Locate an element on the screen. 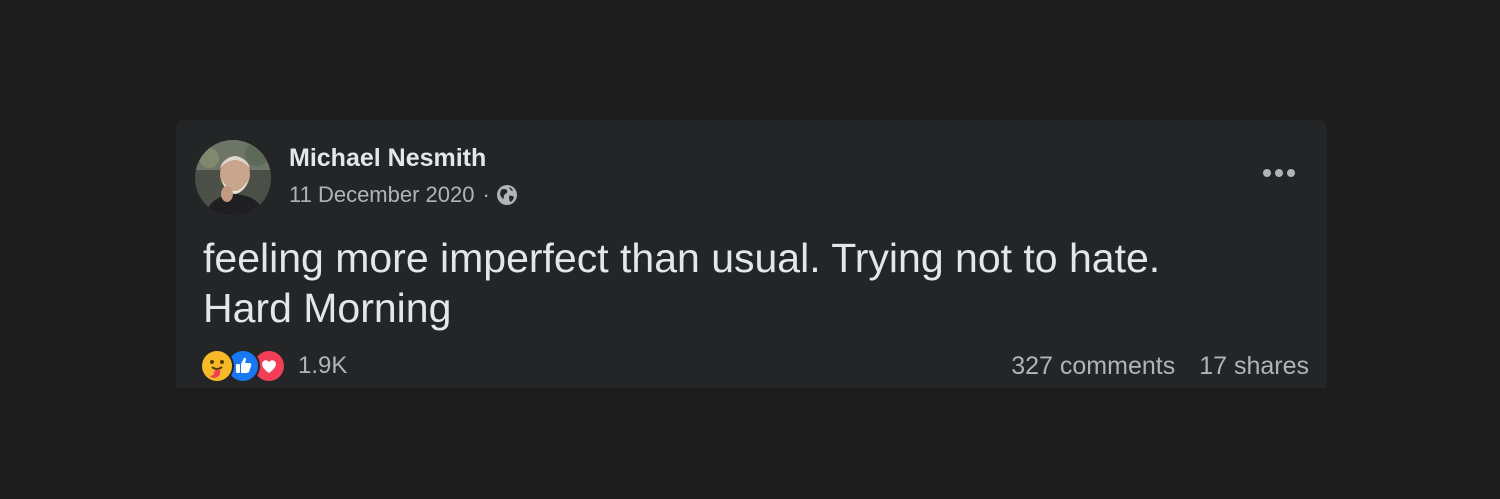 Image resolution: width=1500 pixels, height=499 pixels. post-meta: 11 December 2020 · is located at coordinates (403, 195).